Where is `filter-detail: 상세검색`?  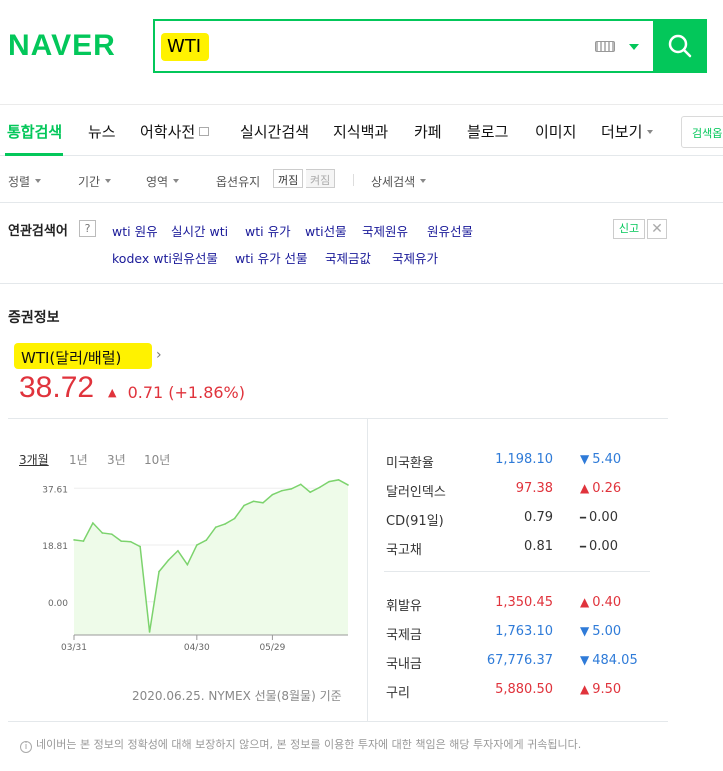 filter-detail: 상세검색 is located at coordinates (399, 181).